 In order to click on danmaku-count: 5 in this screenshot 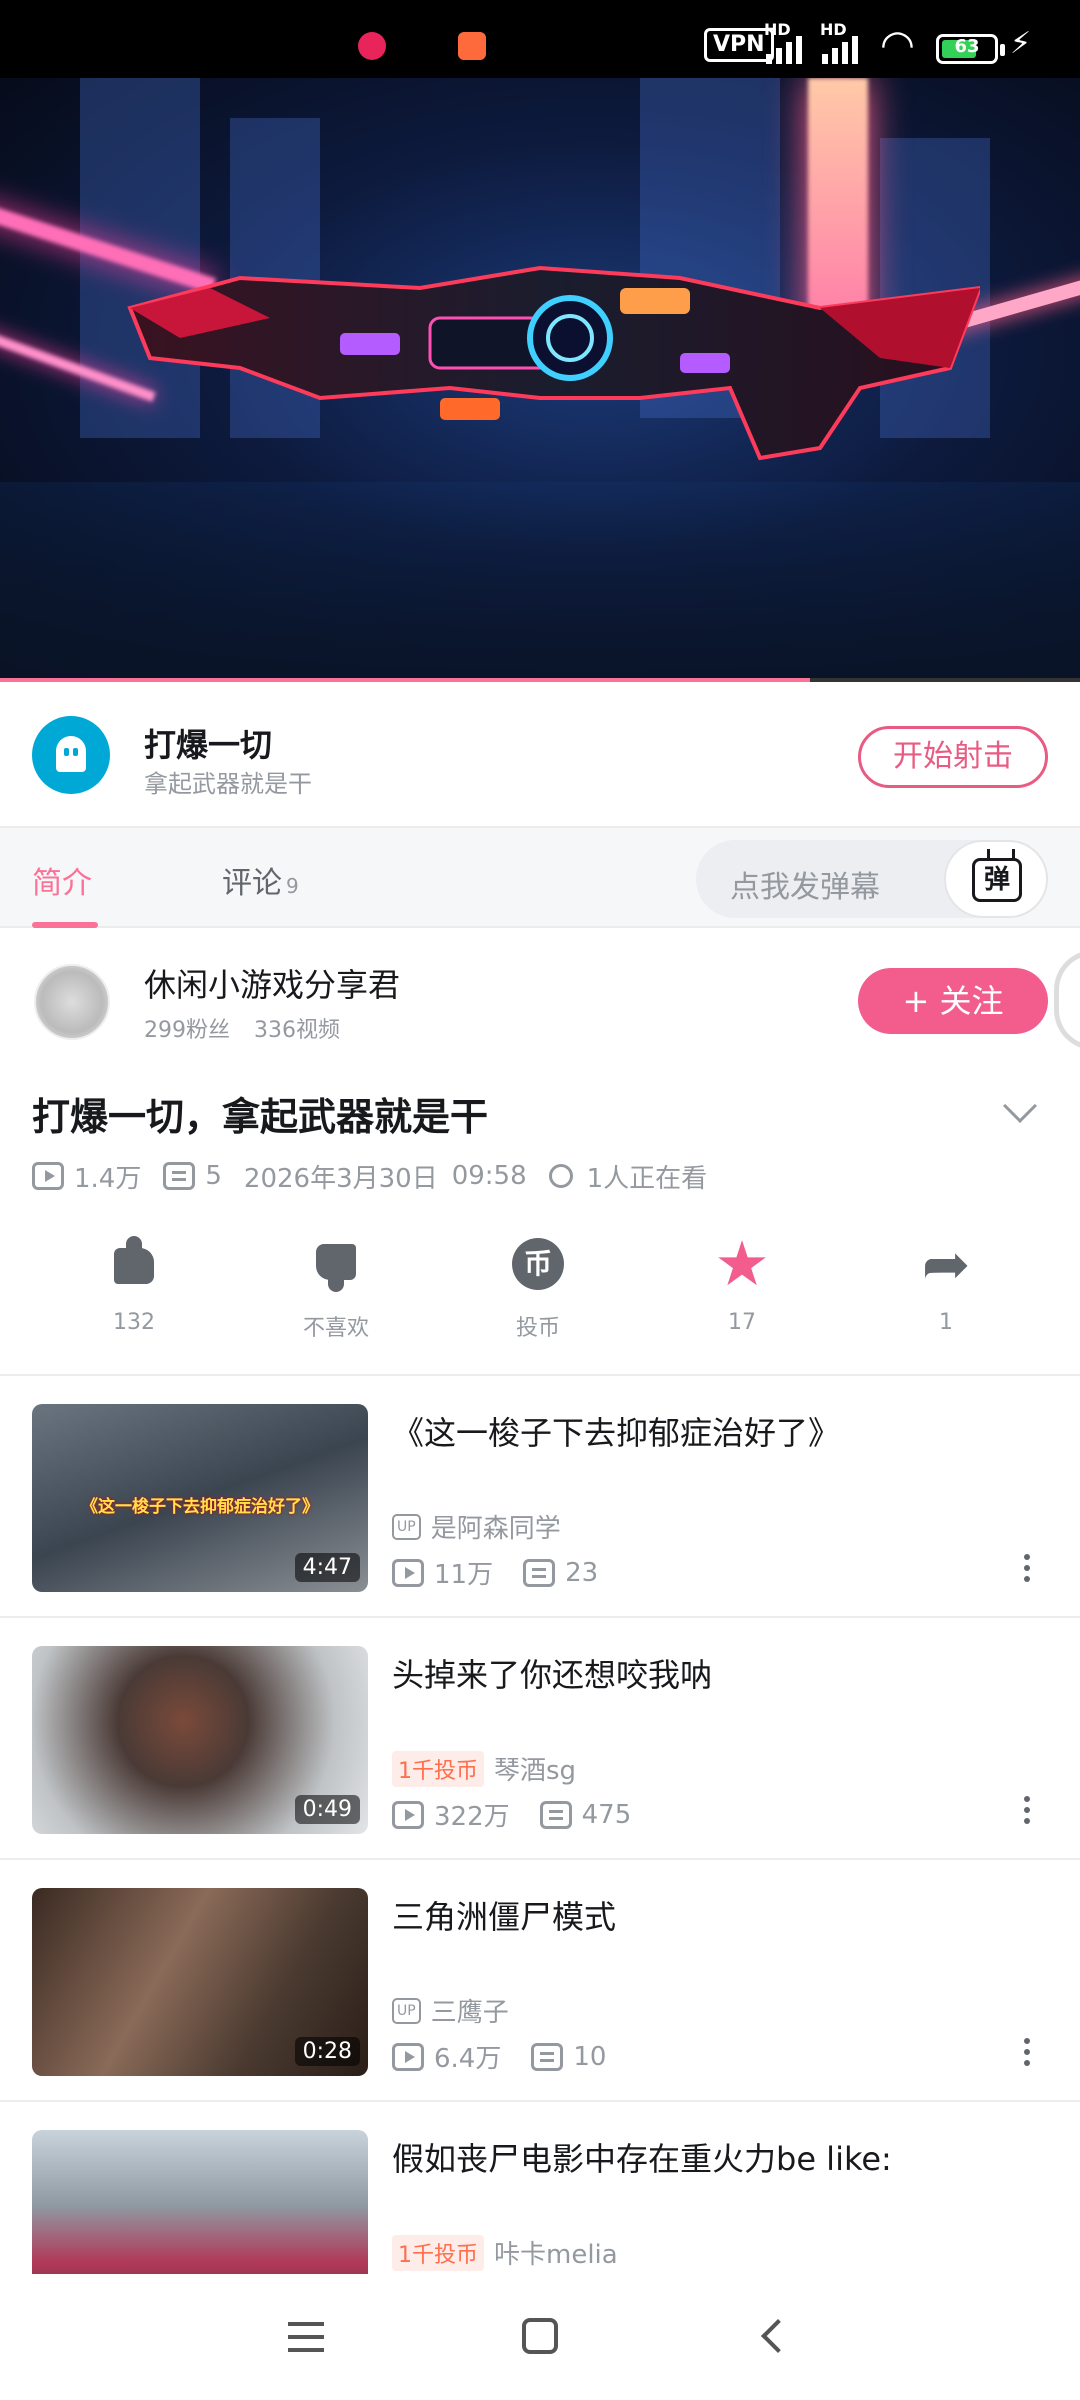, I will do `click(213, 1176)`.